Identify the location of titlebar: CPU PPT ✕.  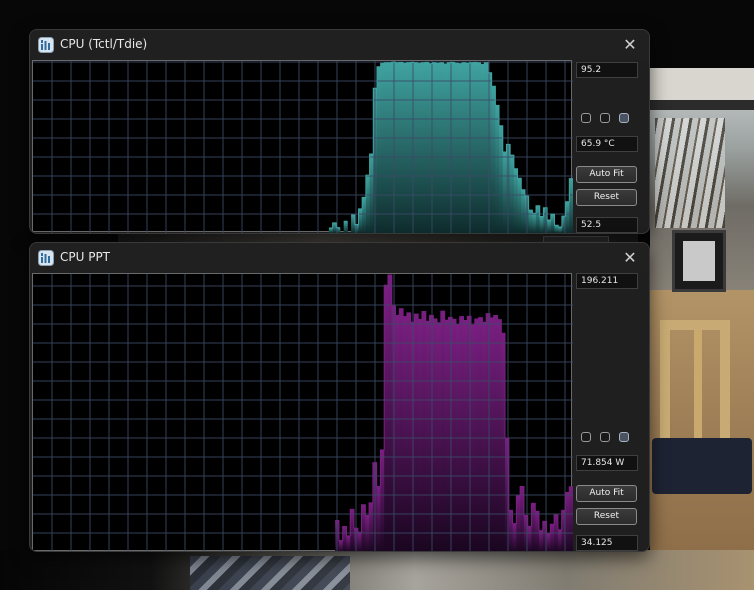
(339, 258).